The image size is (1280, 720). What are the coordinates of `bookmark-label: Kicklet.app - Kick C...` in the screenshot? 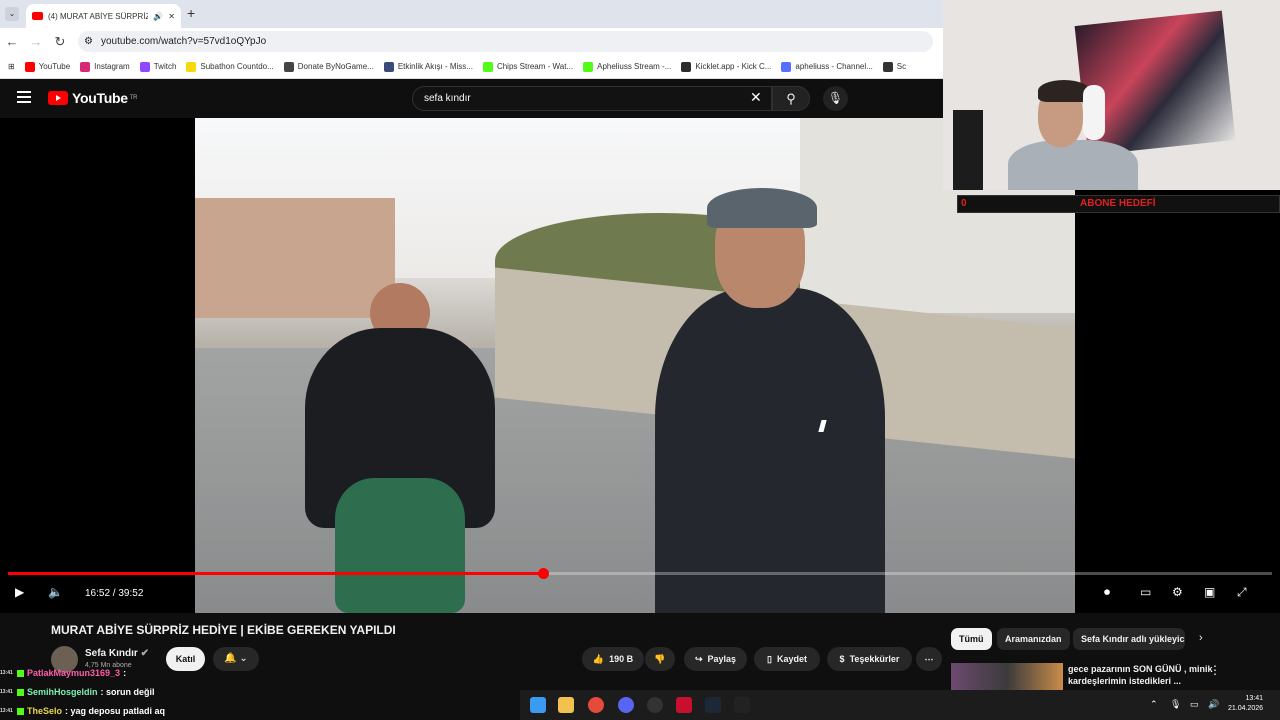 It's located at (733, 66).